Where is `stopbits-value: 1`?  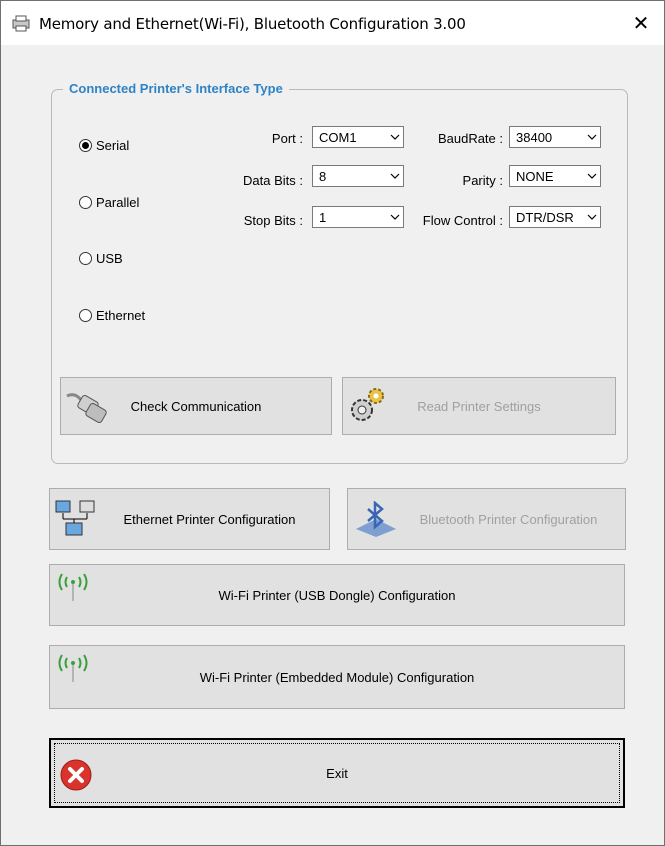
stopbits-value: 1 is located at coordinates (323, 217).